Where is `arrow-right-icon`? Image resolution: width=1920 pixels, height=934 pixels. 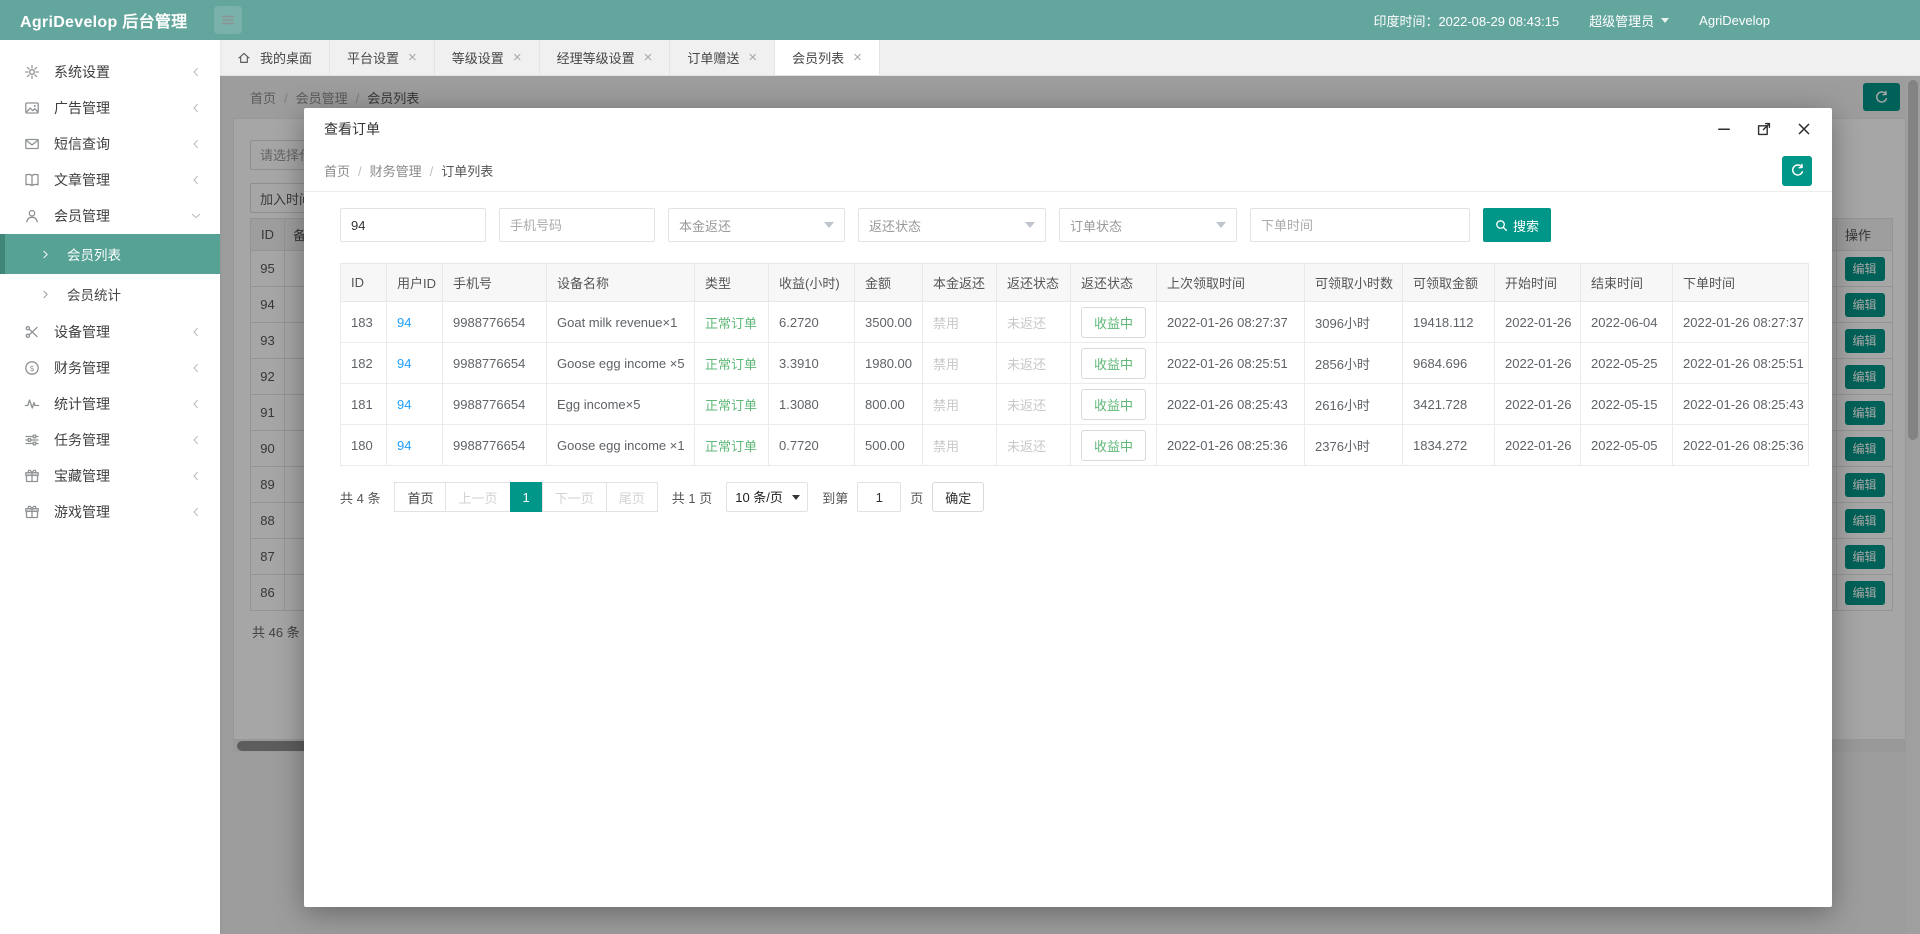
arrow-right-icon is located at coordinates (45, 254).